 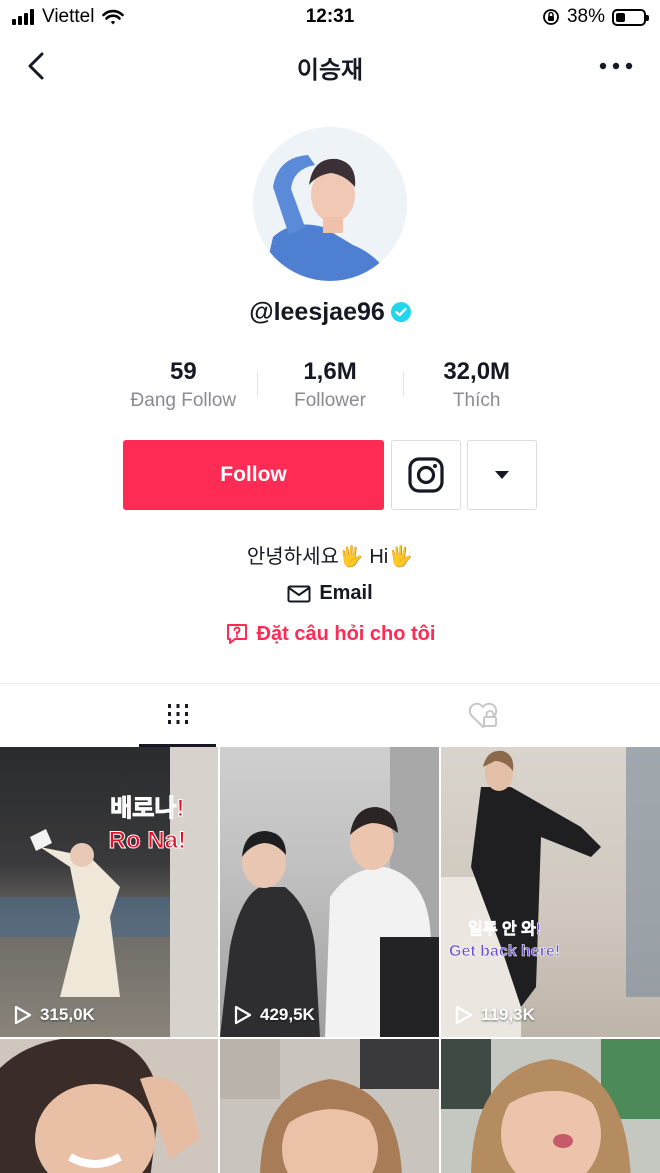 I want to click on video-caption: 일루 안 와! Get back here!, so click(x=505, y=941).